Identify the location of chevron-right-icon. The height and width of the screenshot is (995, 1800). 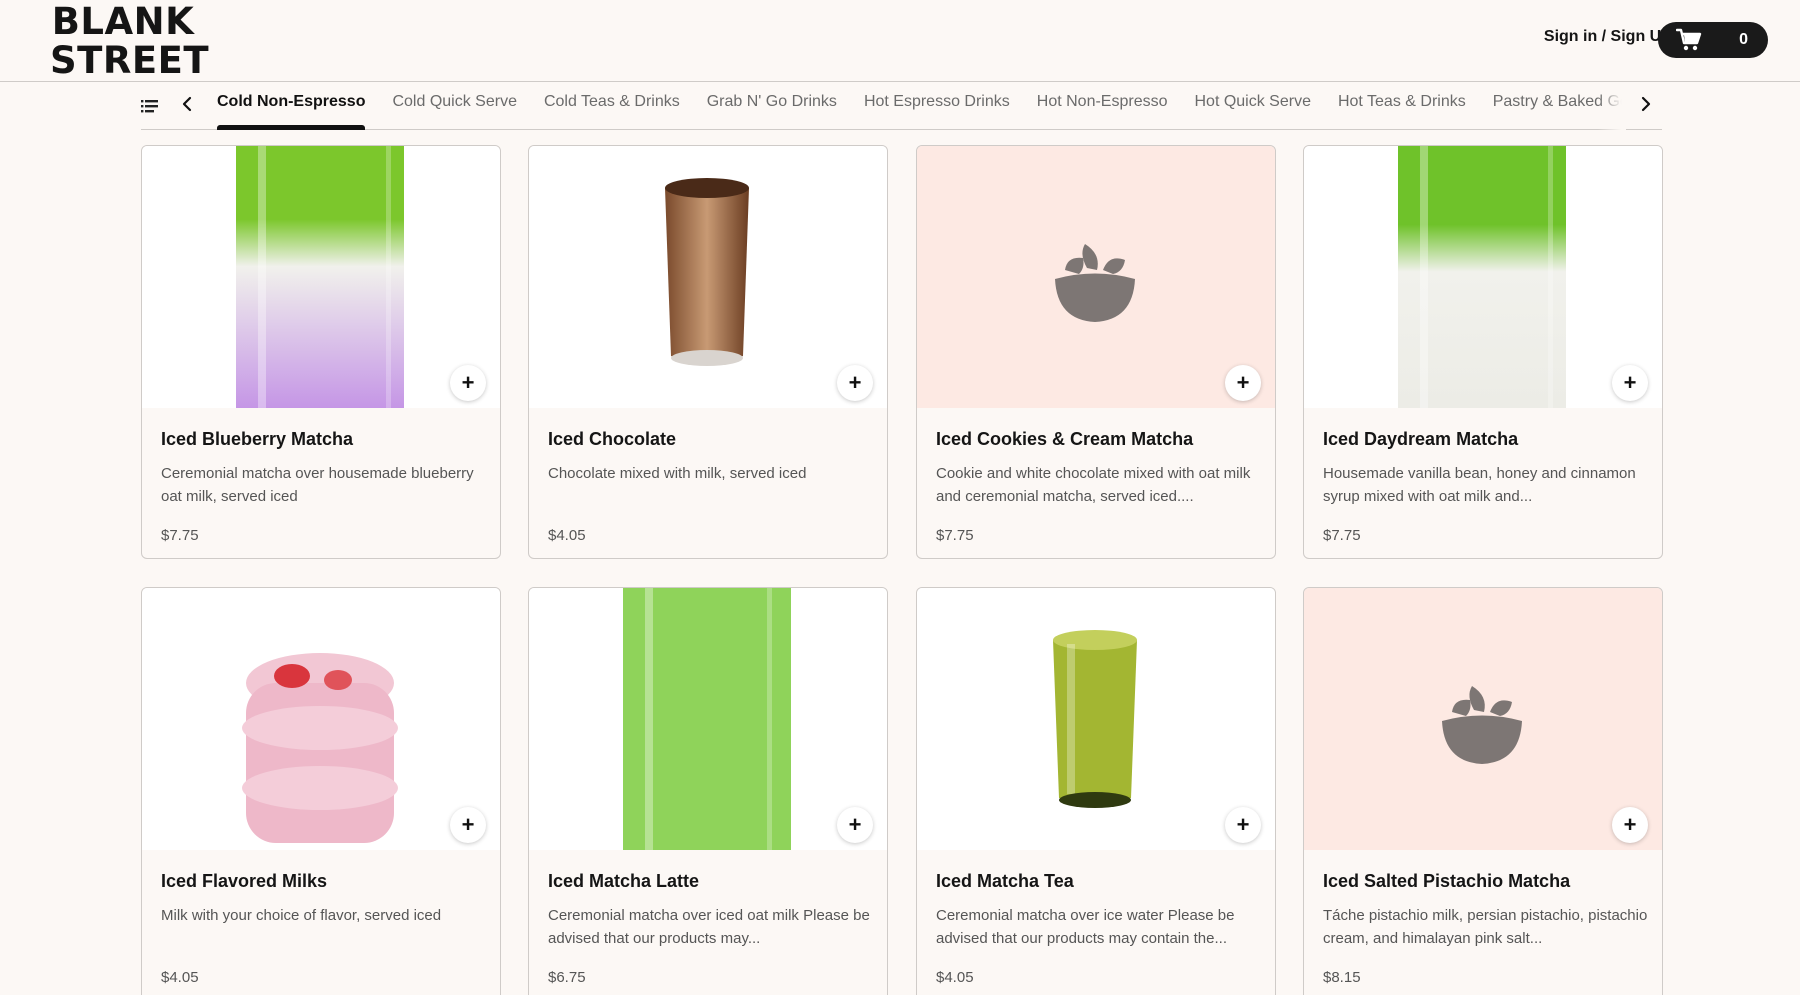
(1645, 104).